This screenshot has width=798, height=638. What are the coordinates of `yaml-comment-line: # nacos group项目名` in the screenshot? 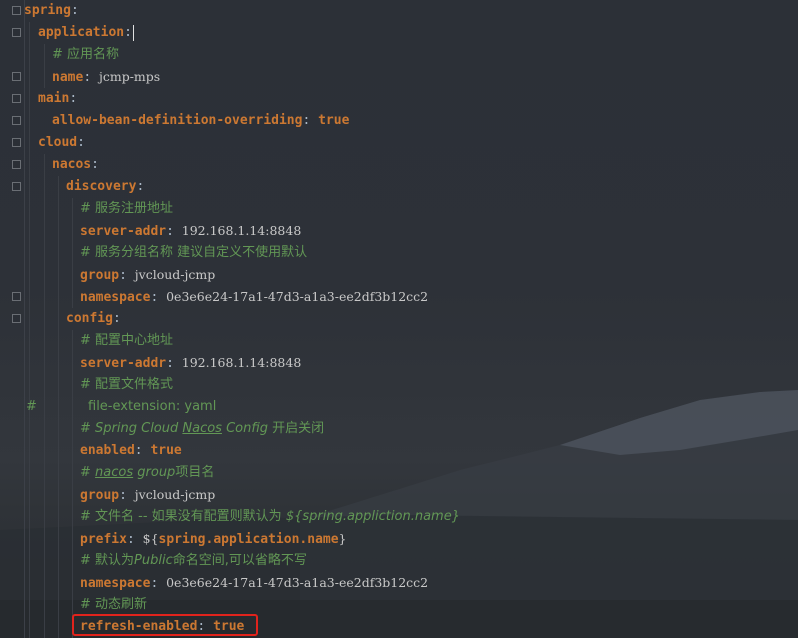 It's located at (147, 473).